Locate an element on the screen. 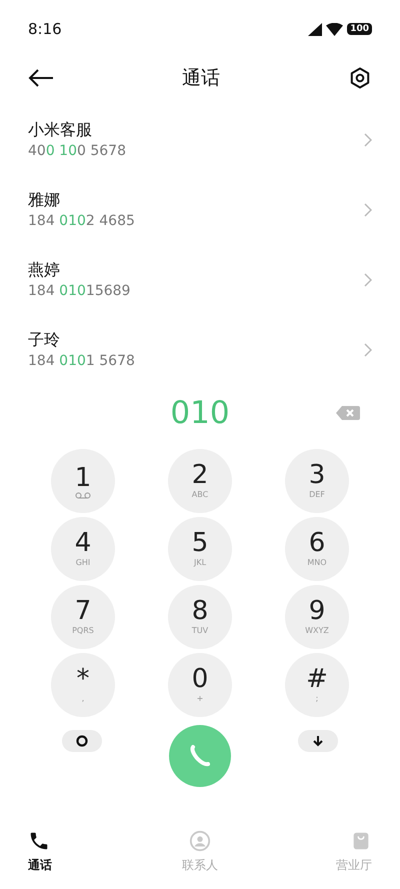 The image size is (400, 889). voicemail-icon is located at coordinates (83, 495).